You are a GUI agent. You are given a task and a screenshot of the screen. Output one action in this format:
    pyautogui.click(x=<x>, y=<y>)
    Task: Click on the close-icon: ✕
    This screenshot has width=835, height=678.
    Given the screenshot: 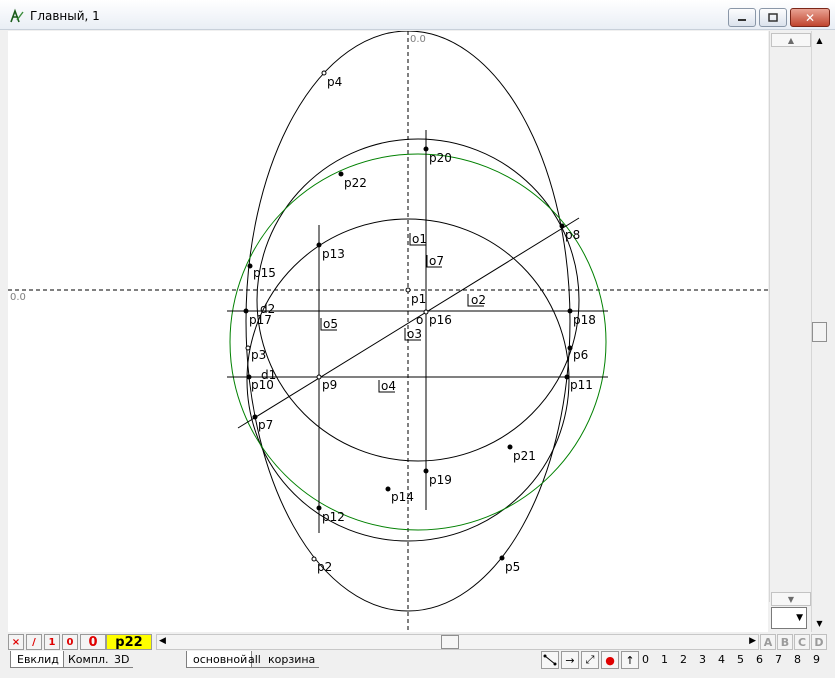 What is the action you would take?
    pyautogui.click(x=810, y=17)
    